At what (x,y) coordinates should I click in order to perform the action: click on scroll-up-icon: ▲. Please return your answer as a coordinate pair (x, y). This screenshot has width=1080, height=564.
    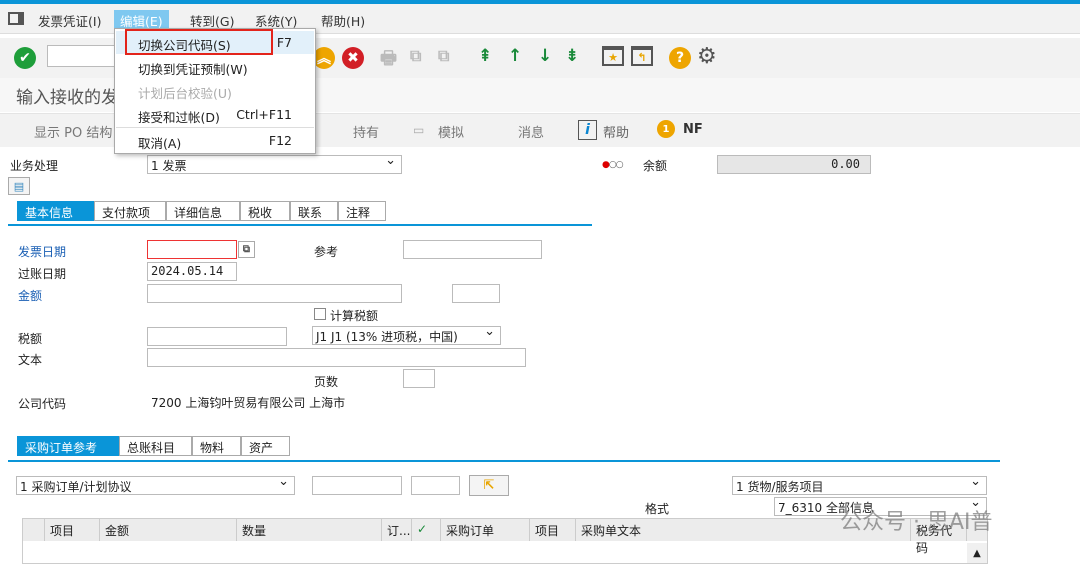
    Looking at the image, I should click on (977, 553).